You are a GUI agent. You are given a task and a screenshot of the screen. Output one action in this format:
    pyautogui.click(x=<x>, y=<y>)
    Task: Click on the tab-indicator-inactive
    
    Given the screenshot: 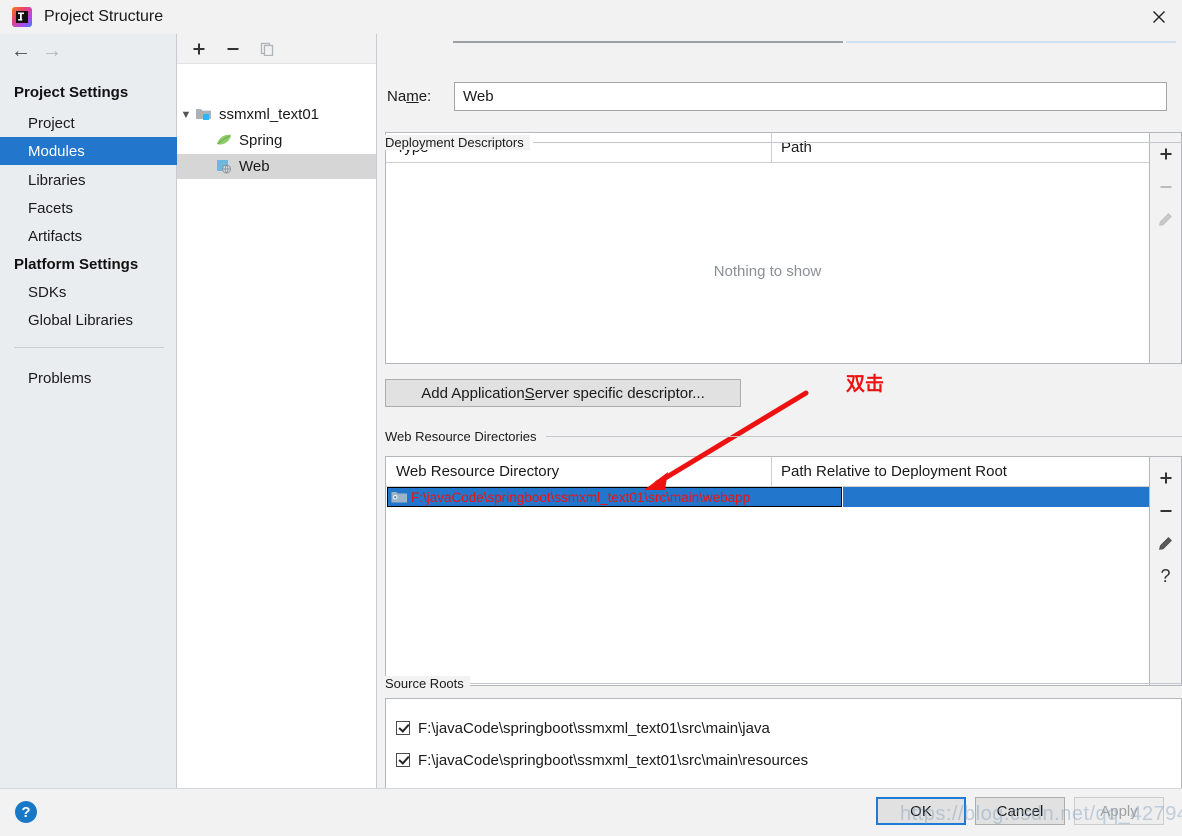 What is the action you would take?
    pyautogui.click(x=1011, y=42)
    